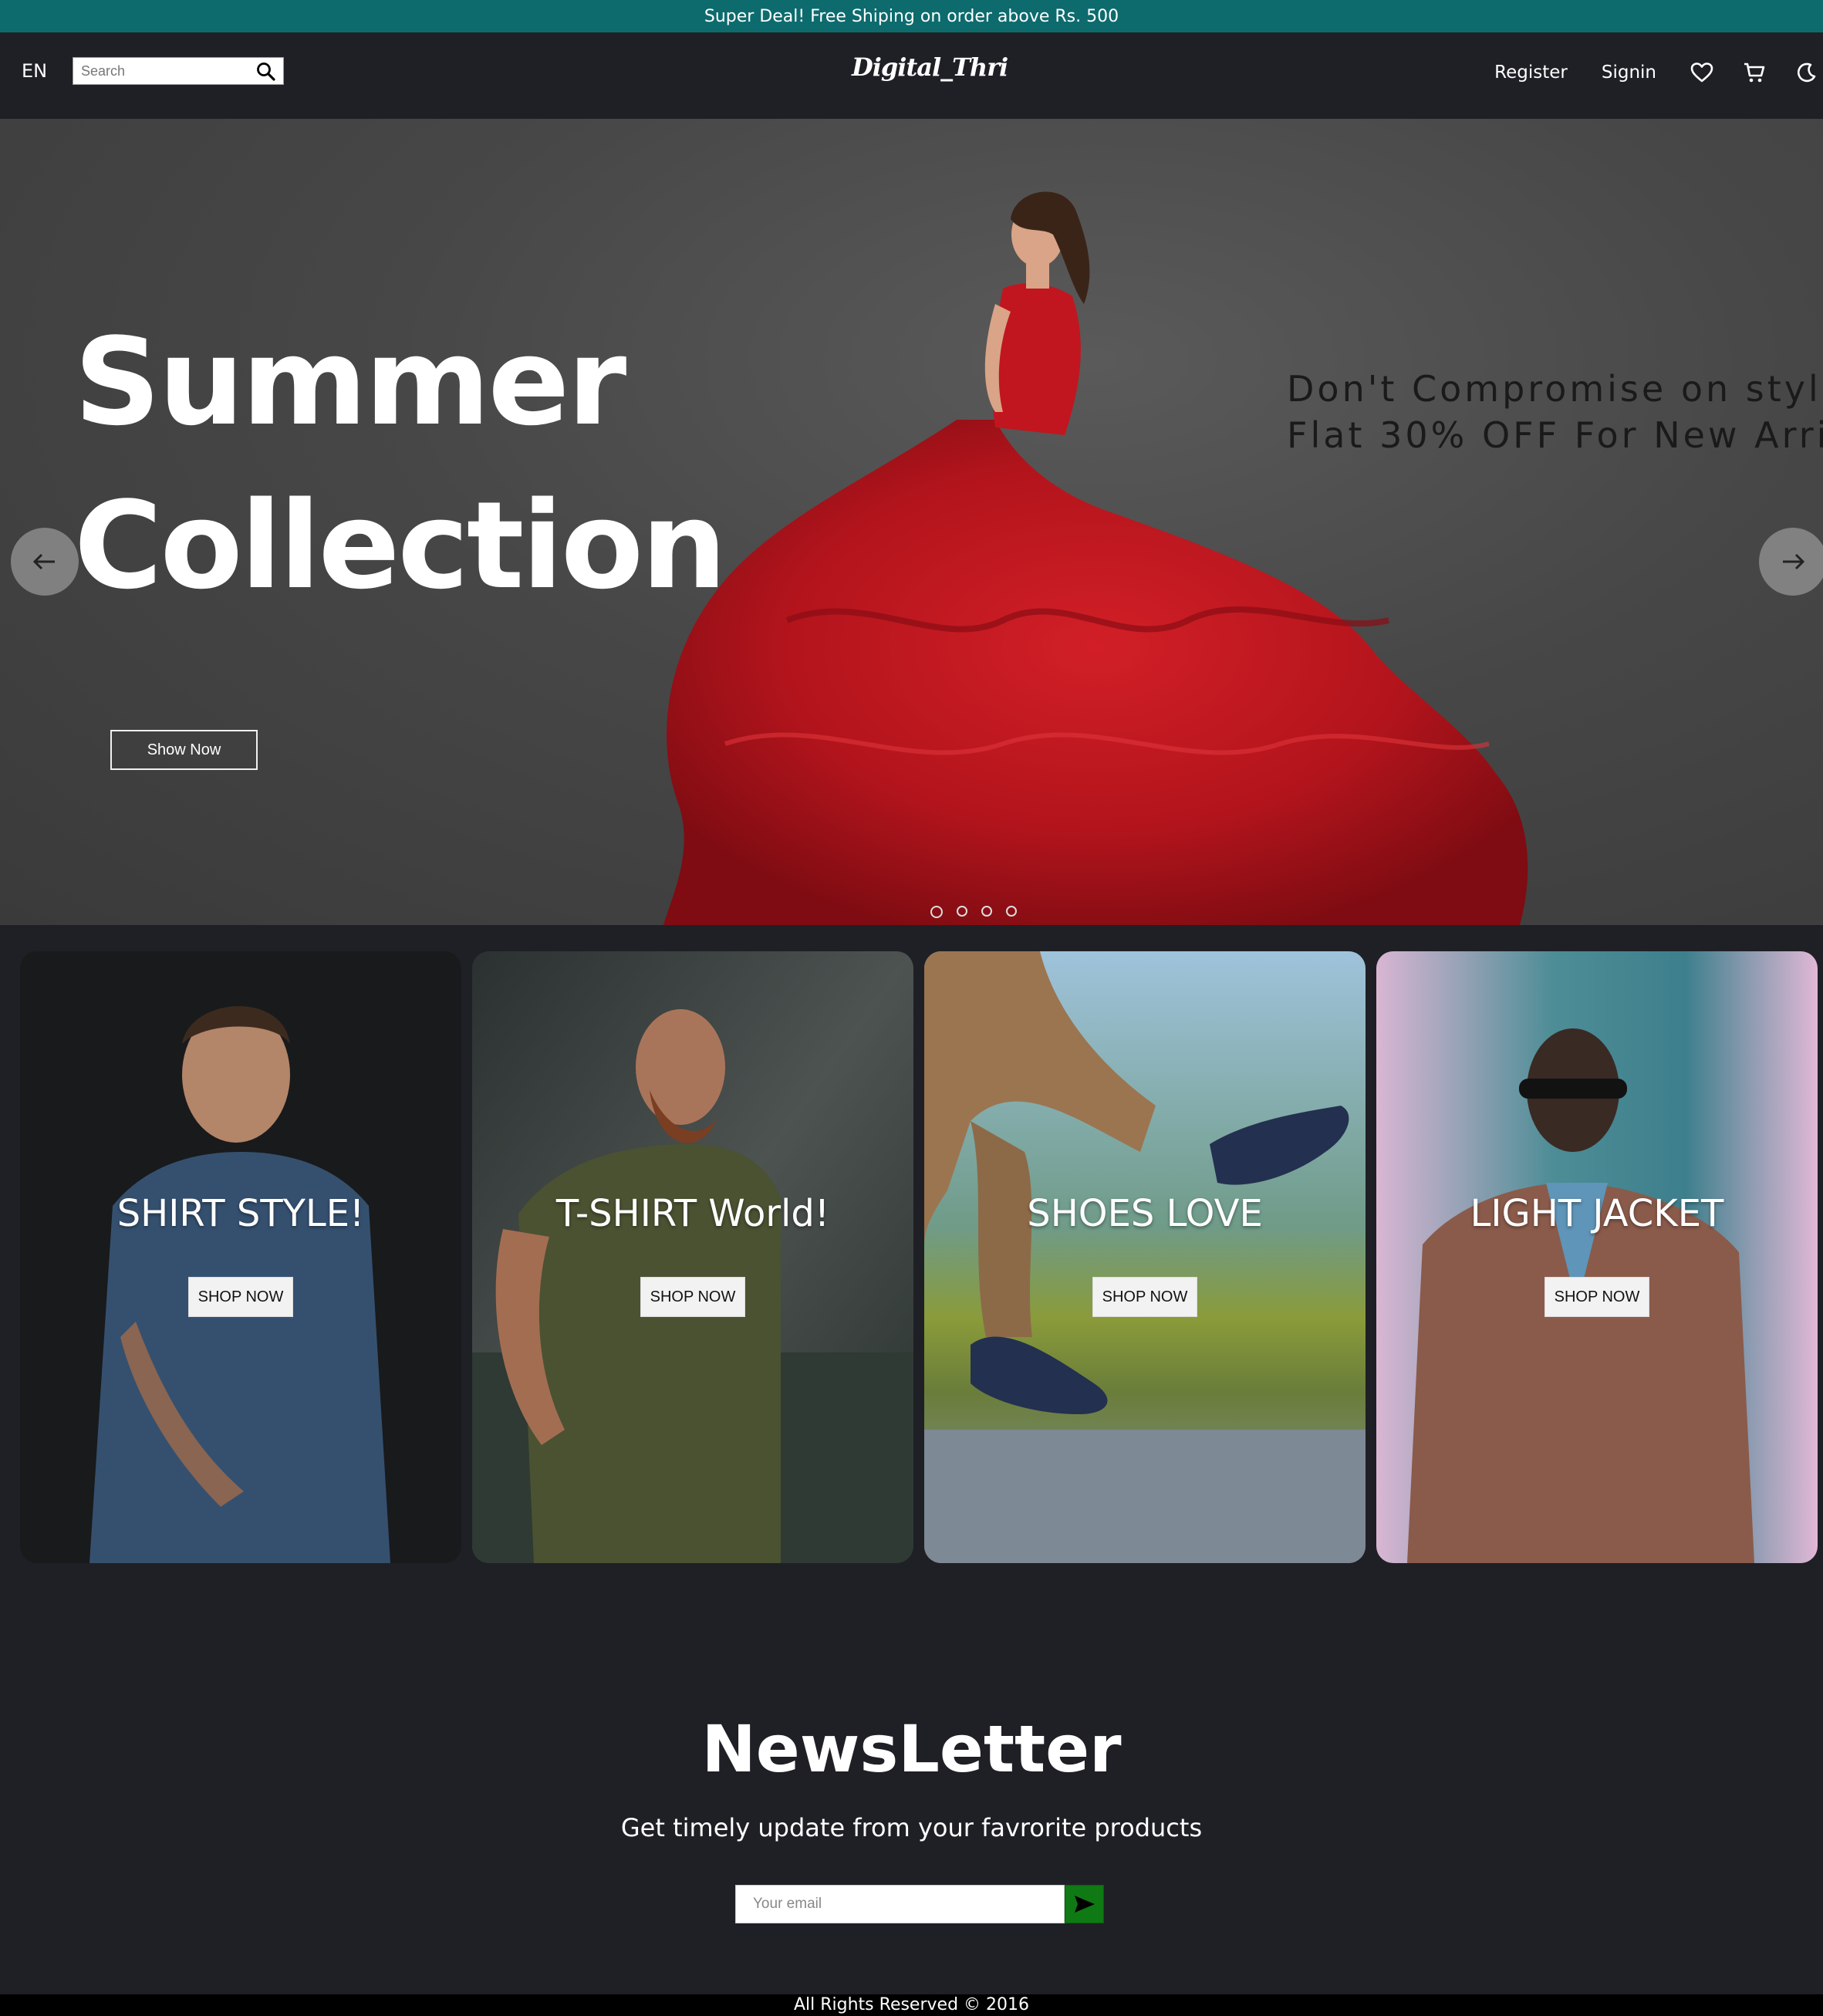 The height and width of the screenshot is (2016, 1823). What do you see at coordinates (160, 71) in the screenshot?
I see `search-input` at bounding box center [160, 71].